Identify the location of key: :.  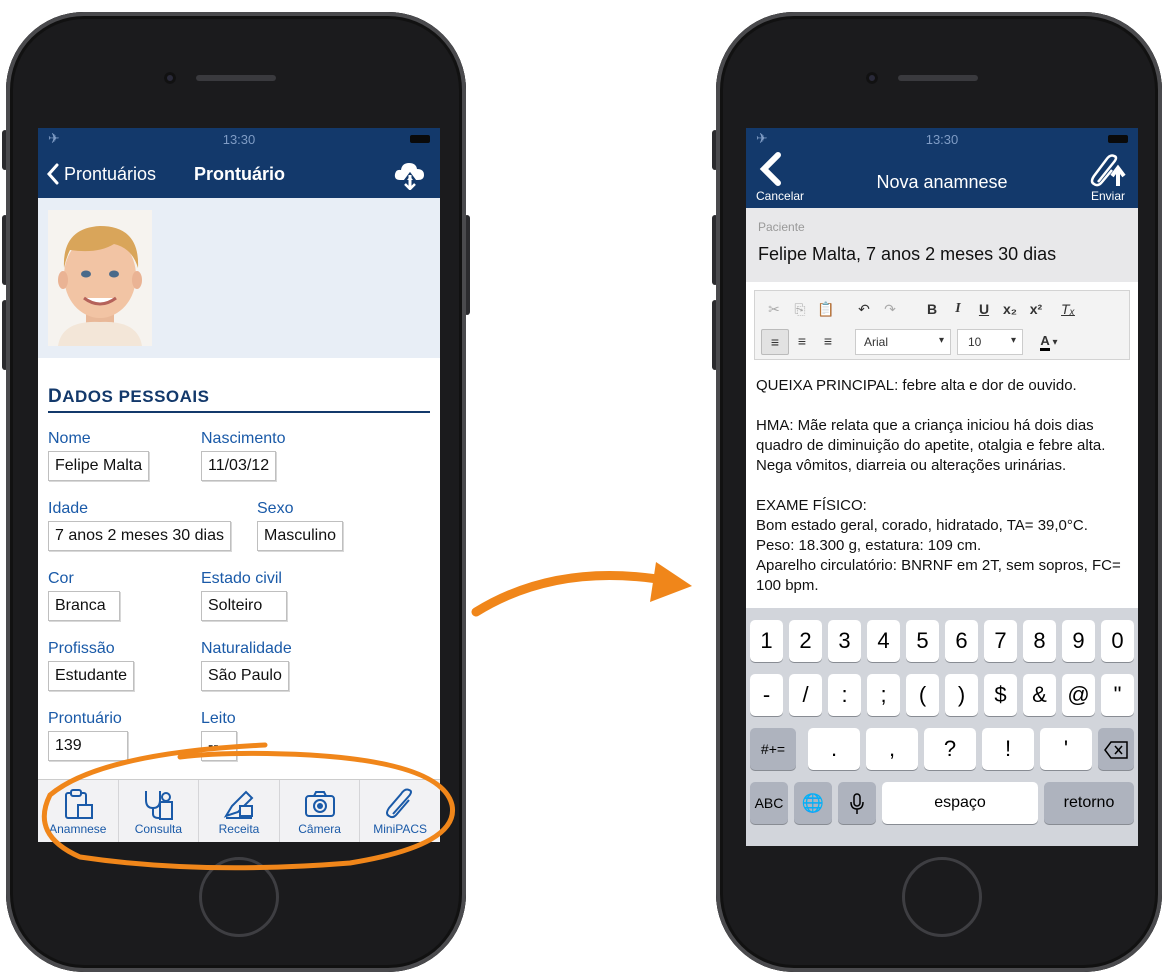
(844, 695).